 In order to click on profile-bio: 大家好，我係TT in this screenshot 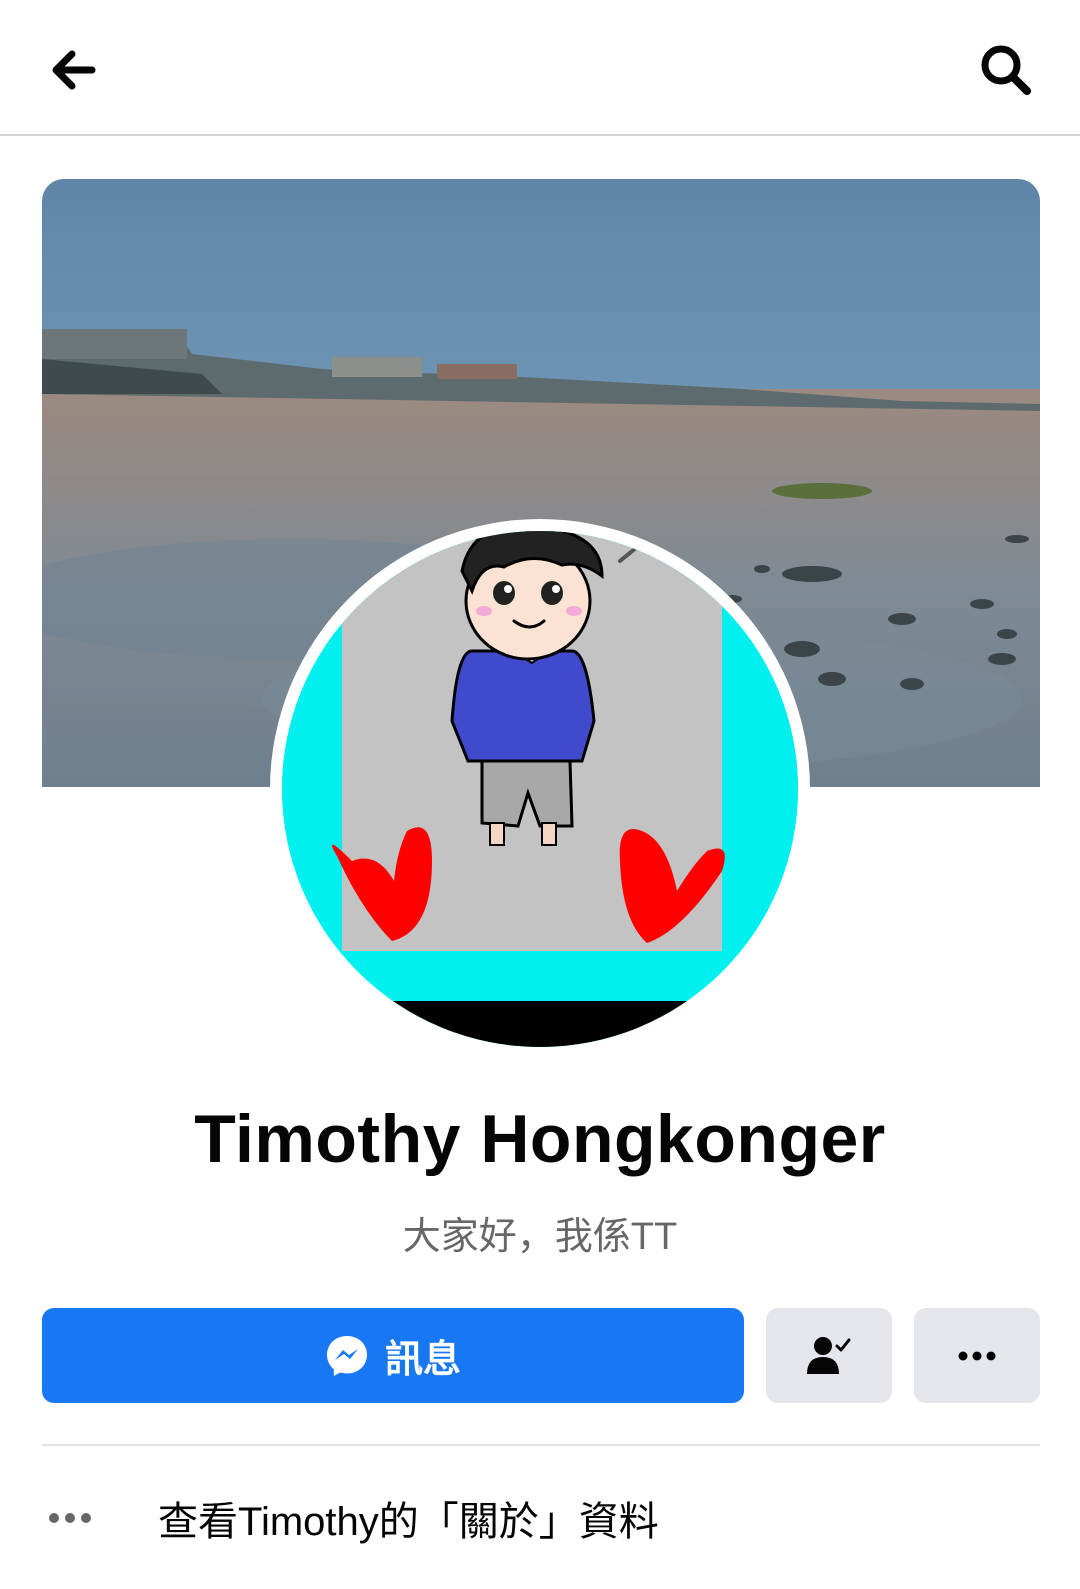, I will do `click(540, 1237)`.